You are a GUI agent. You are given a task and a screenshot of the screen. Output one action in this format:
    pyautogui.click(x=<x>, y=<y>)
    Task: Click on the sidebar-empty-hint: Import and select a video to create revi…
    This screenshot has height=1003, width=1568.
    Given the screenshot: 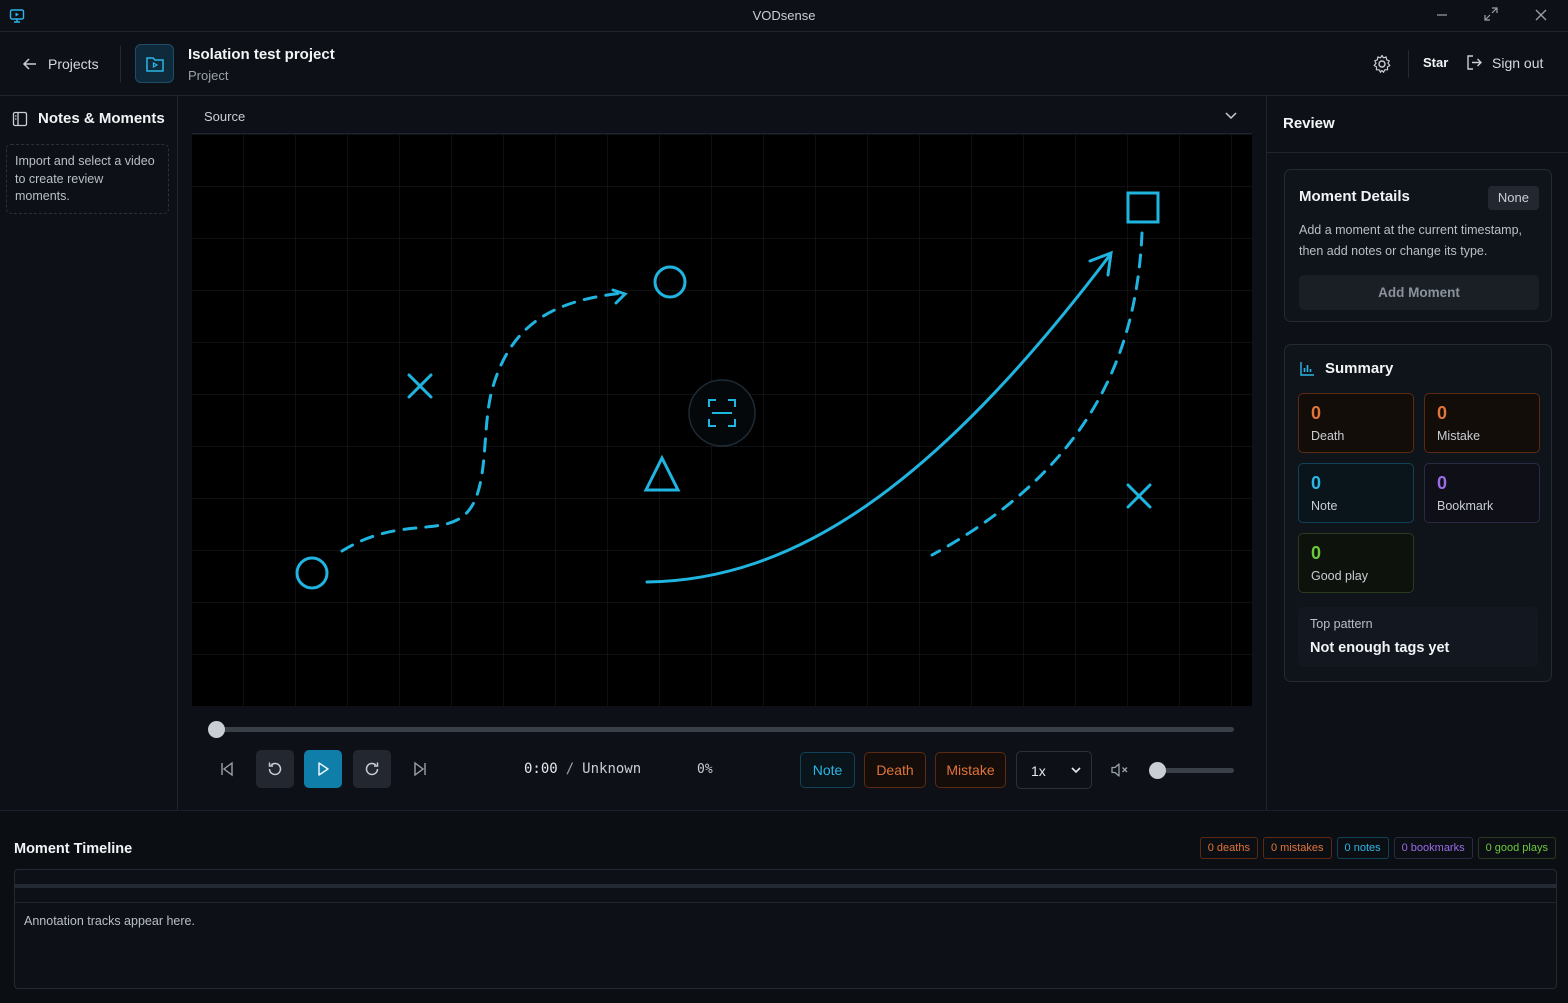 What is the action you would take?
    pyautogui.click(x=87, y=179)
    